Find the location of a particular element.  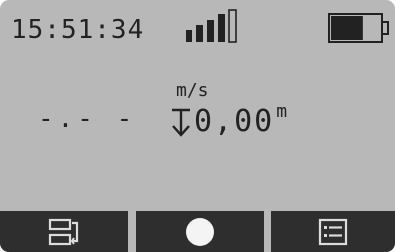

record-button is located at coordinates (199, 231).